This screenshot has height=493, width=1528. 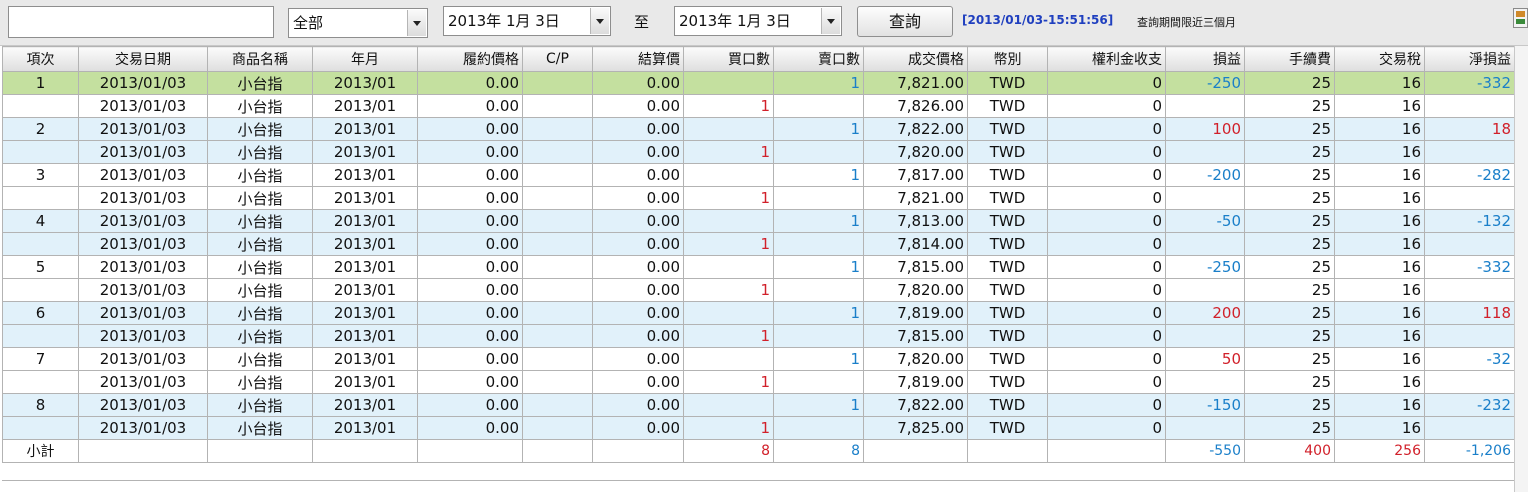 I want to click on column-header: 履約價格, so click(x=470, y=59).